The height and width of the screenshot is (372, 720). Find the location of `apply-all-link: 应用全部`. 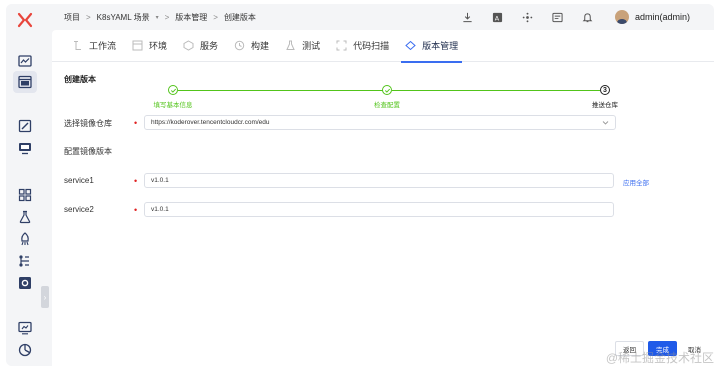

apply-all-link: 应用全部 is located at coordinates (636, 182).